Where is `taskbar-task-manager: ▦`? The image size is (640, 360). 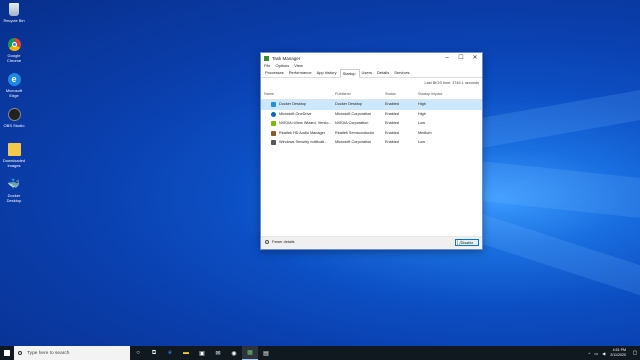
taskbar-task-manager: ▦ is located at coordinates (250, 353).